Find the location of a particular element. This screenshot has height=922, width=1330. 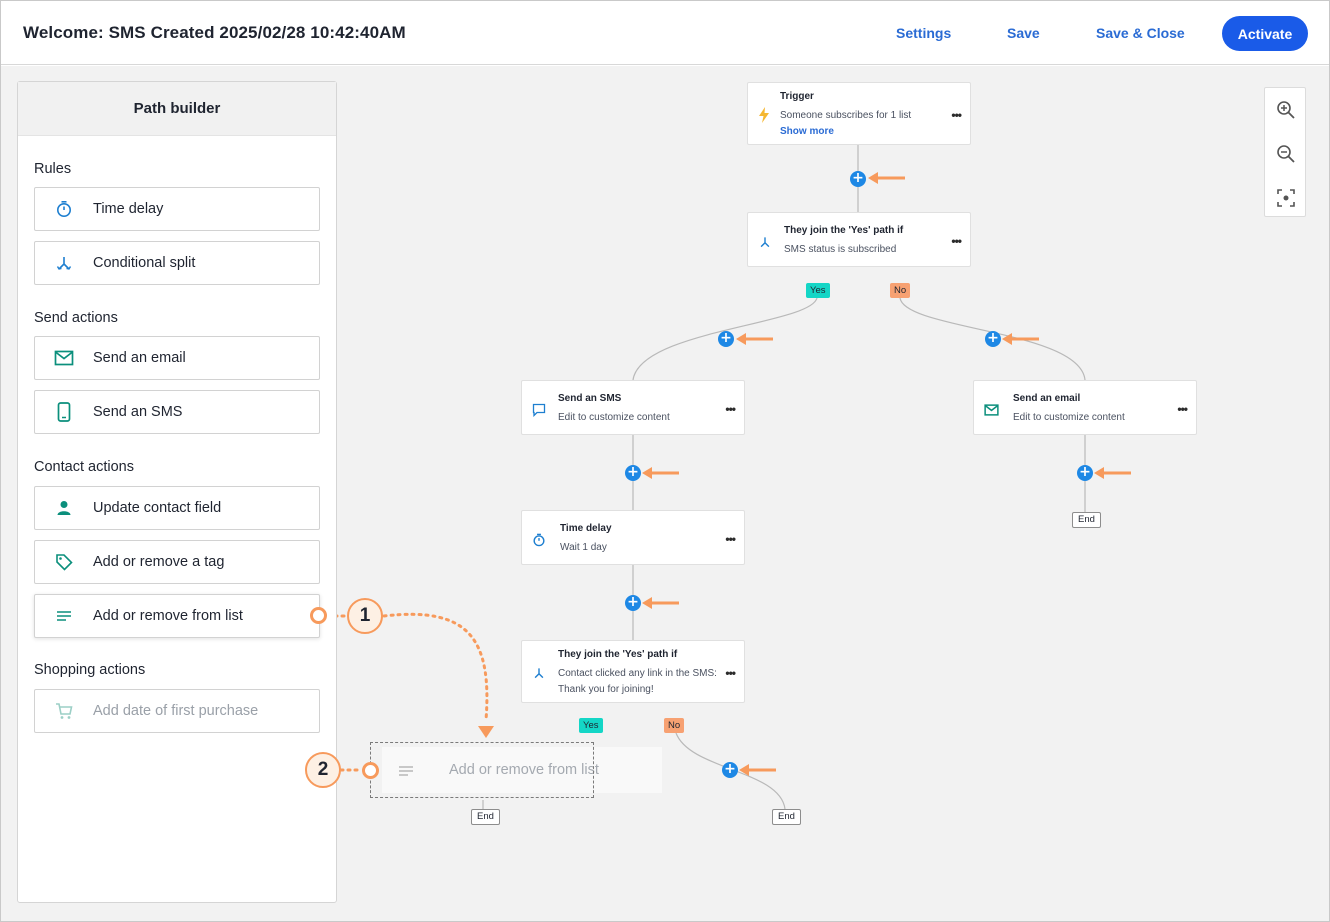

conditional-split-item: Conditional split is located at coordinates (177, 263).